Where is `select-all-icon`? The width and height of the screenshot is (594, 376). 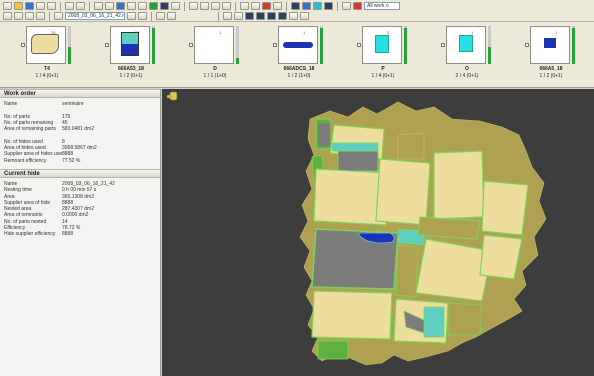
select-all-icon is located at coordinates (171, 16).